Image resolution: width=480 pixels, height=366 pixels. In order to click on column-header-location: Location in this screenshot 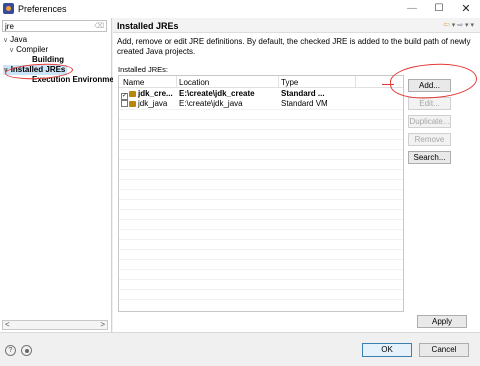, I will do `click(194, 82)`.